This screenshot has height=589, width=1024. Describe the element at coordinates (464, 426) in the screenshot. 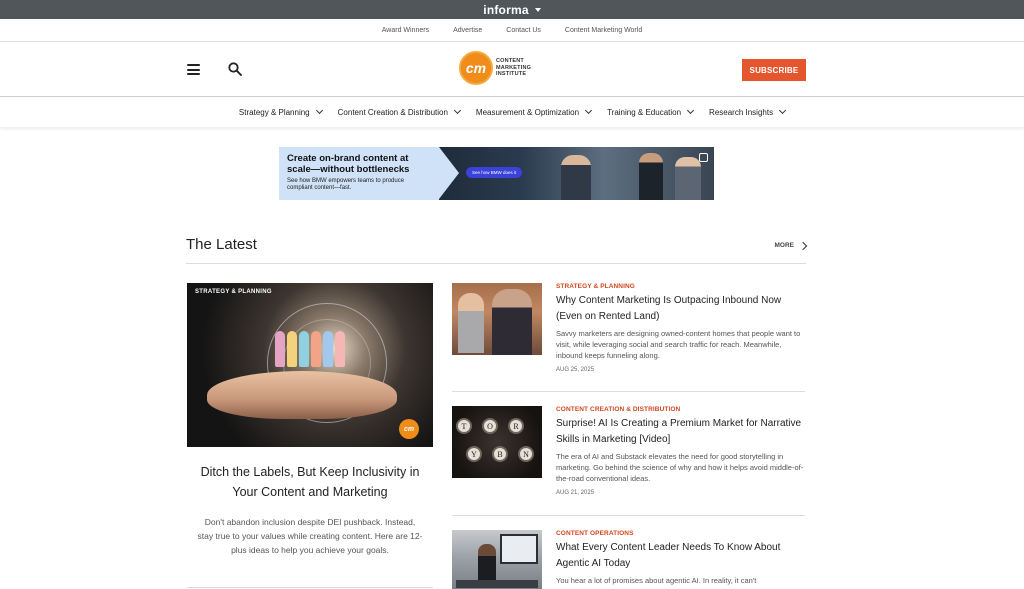

I see `typewriter-key: T` at that location.